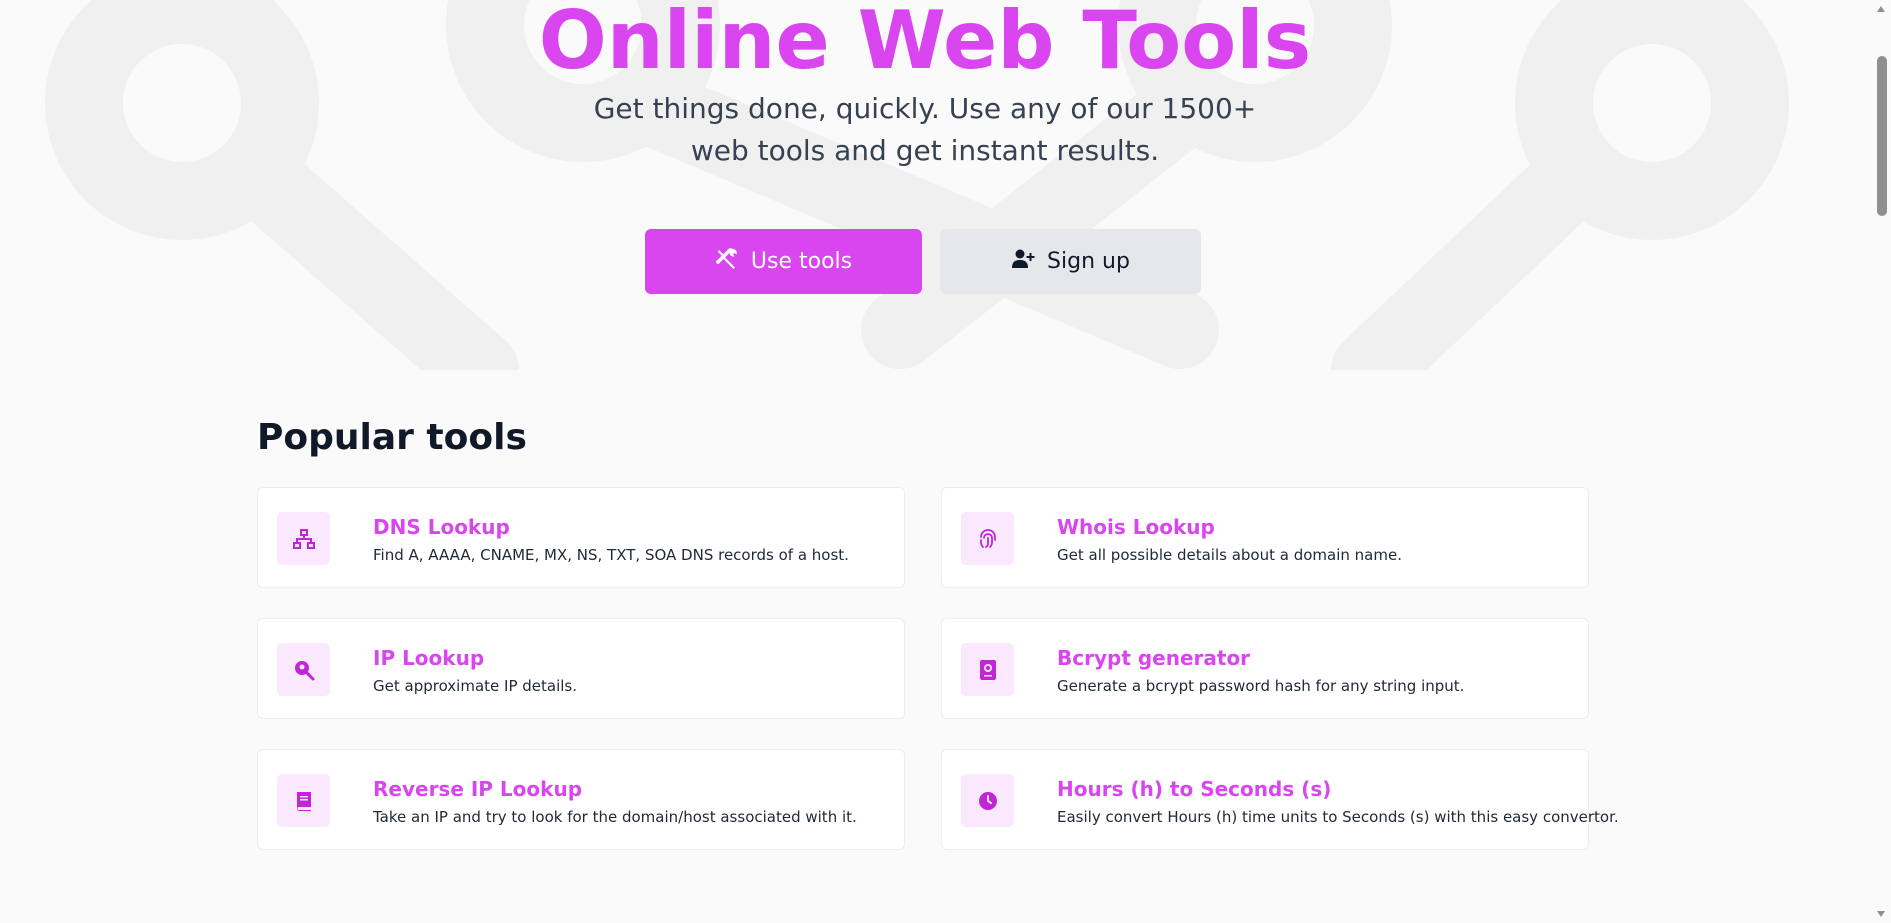 This screenshot has height=923, width=1891. Describe the element at coordinates (925, 43) in the screenshot. I see `page-title: Online Web Tools` at that location.